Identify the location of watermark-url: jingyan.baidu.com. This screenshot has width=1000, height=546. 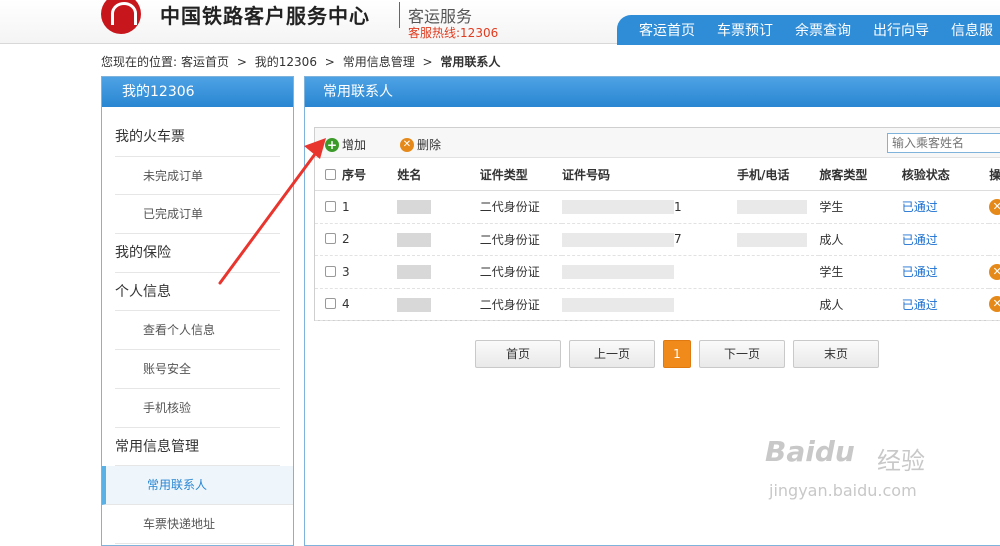
(843, 490).